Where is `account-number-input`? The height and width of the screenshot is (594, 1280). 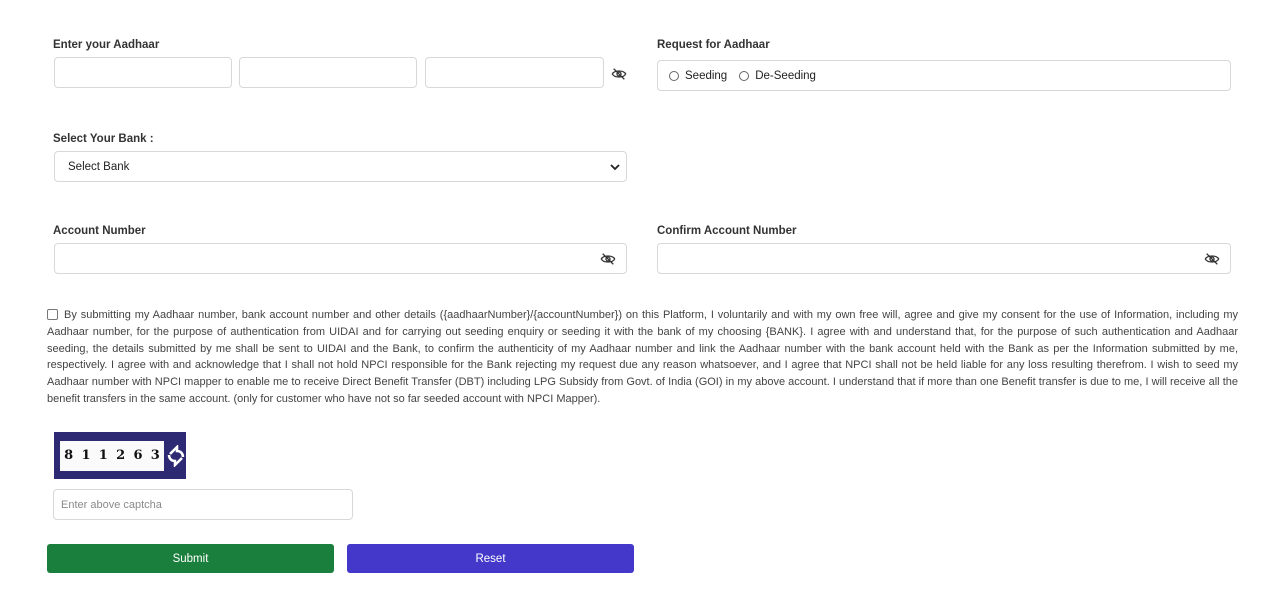
account-number-input is located at coordinates (340, 258).